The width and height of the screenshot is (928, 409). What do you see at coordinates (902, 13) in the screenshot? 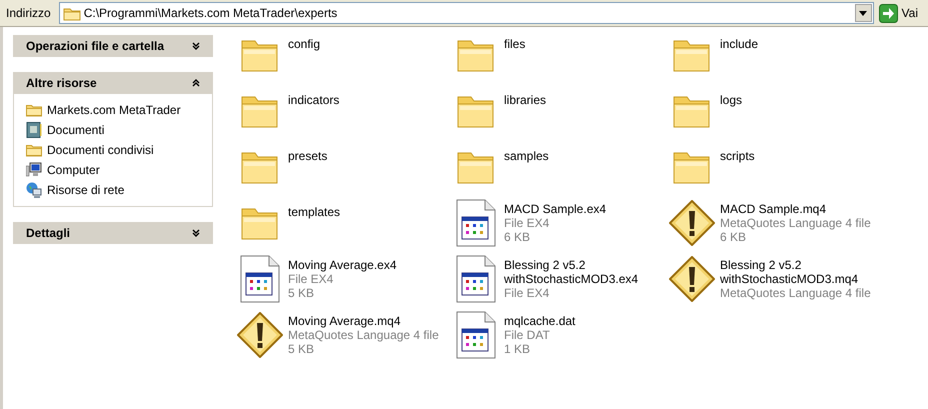
I see `go-button: Vai` at bounding box center [902, 13].